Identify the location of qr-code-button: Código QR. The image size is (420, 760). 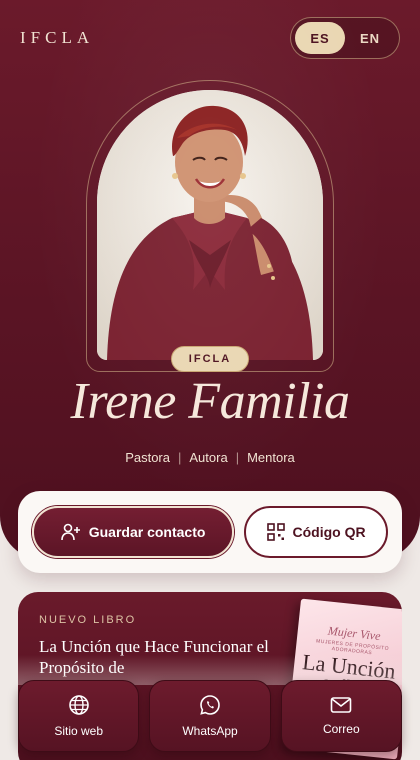
(316, 532).